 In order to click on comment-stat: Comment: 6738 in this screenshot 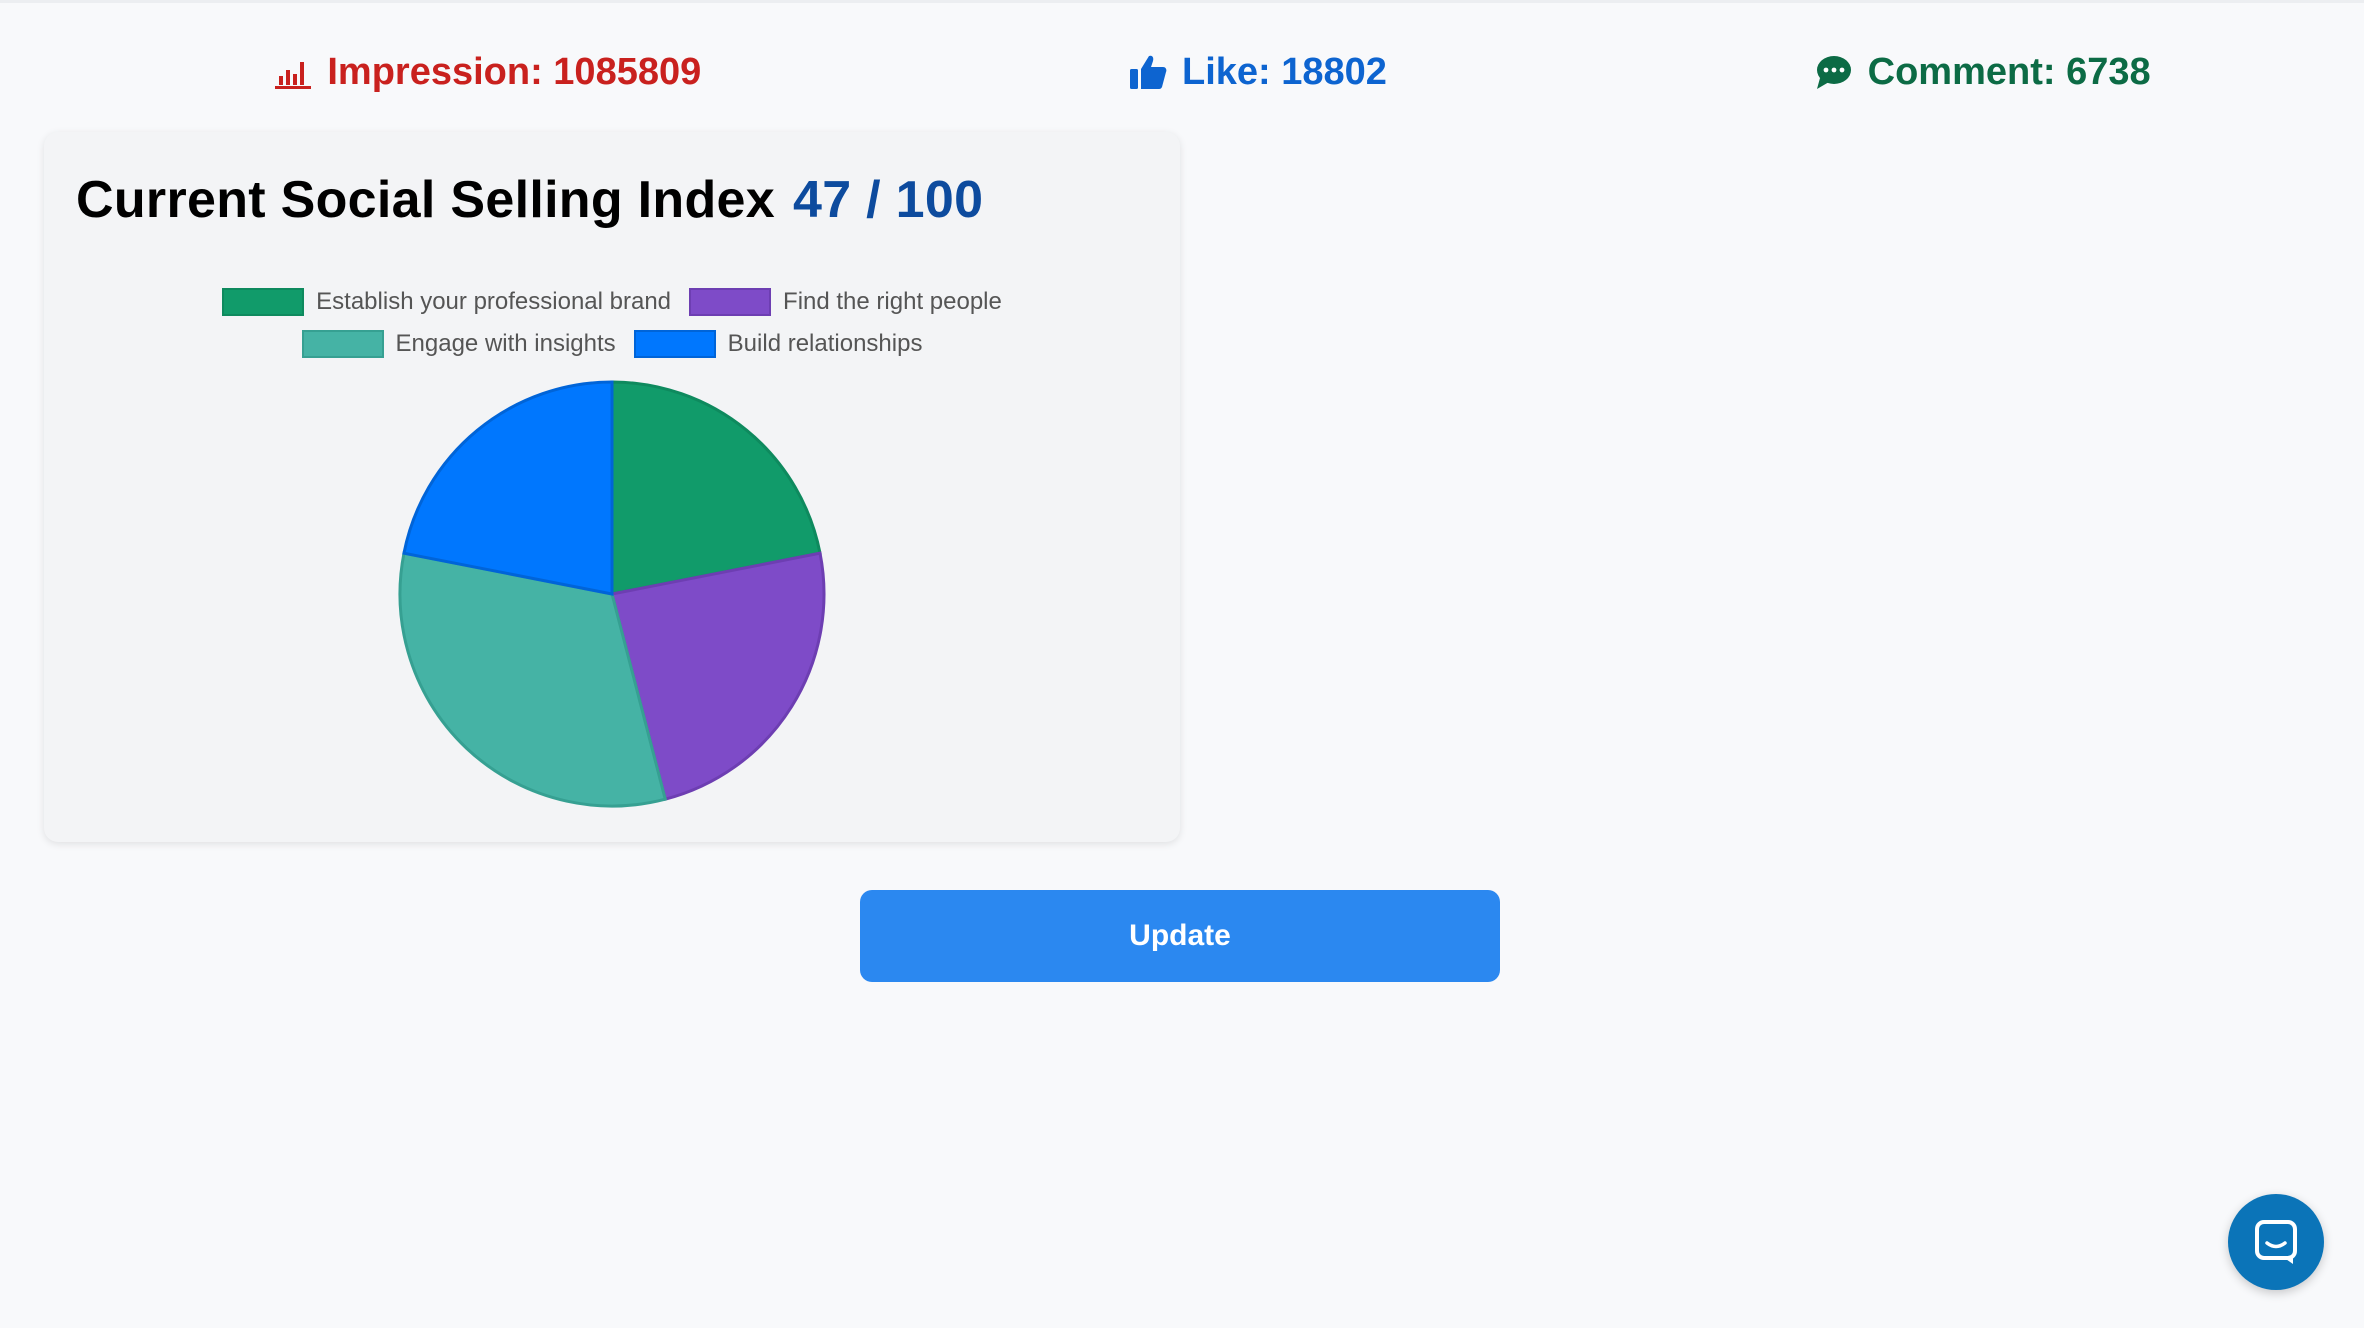, I will do `click(1982, 72)`.